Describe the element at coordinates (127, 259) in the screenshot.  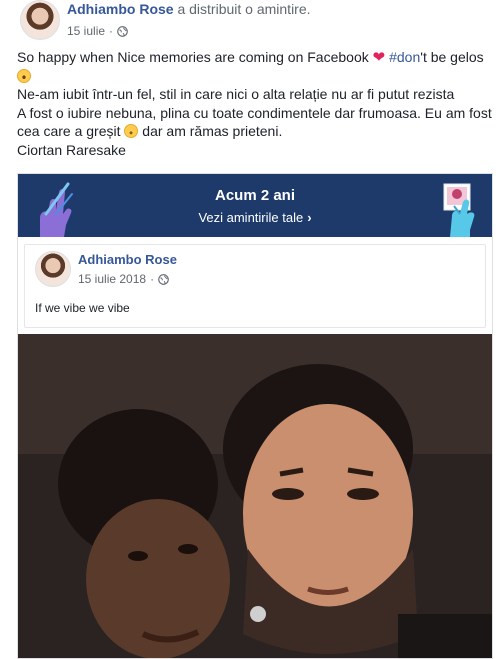
I see `shared-author-name: Adhiambo Rose` at that location.